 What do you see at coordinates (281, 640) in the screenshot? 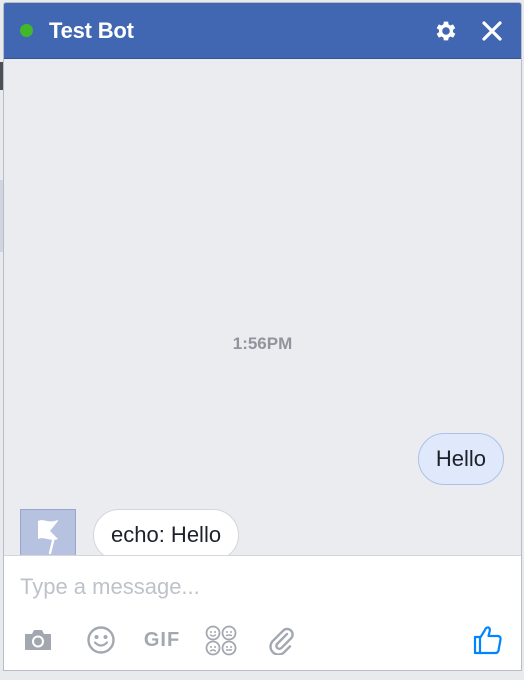
I see `attachment-icon` at bounding box center [281, 640].